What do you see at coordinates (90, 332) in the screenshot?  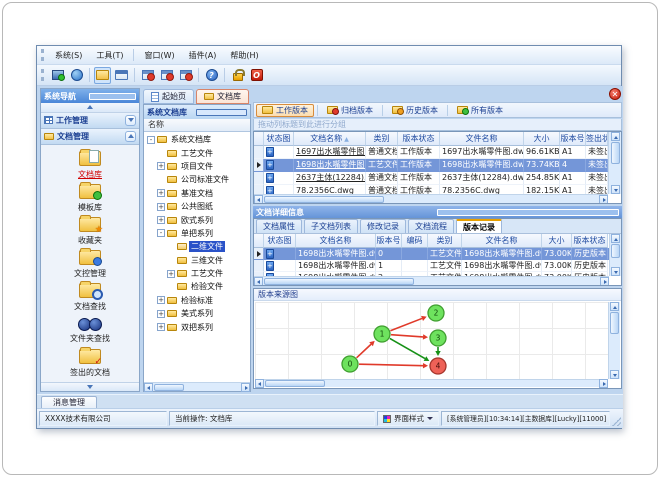 I see `sidebar-item-folder-search: 文件夹查找` at bounding box center [90, 332].